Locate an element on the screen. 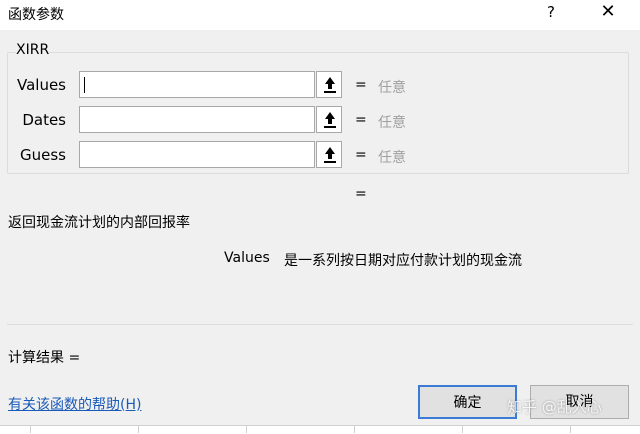 The width and height of the screenshot is (640, 434). dialog-title: 函数参数 is located at coordinates (36, 15).